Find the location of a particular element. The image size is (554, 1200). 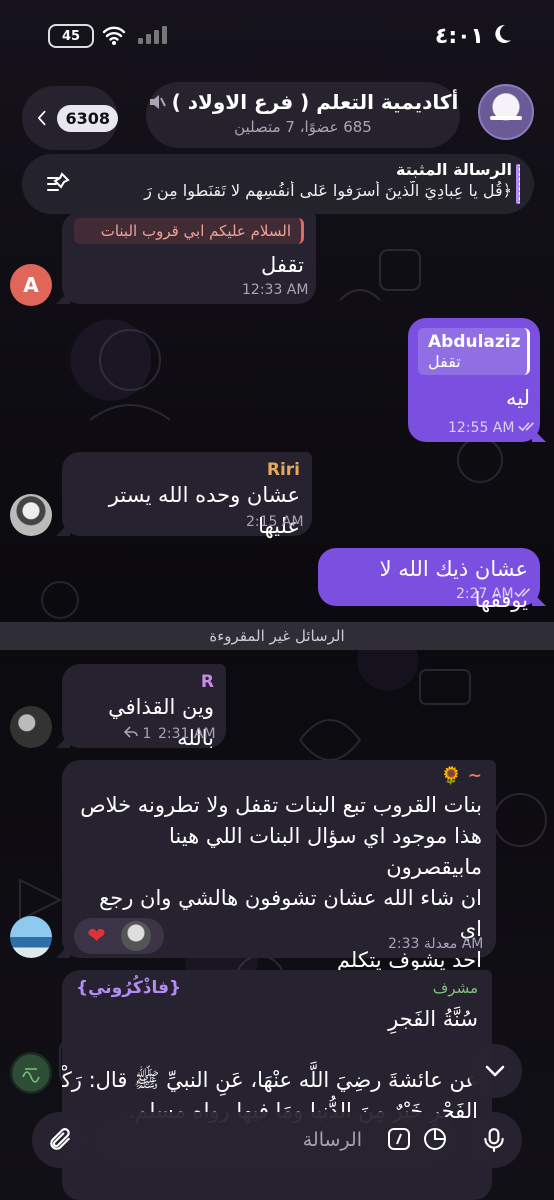

message-input-container is located at coordinates (276, 1140).